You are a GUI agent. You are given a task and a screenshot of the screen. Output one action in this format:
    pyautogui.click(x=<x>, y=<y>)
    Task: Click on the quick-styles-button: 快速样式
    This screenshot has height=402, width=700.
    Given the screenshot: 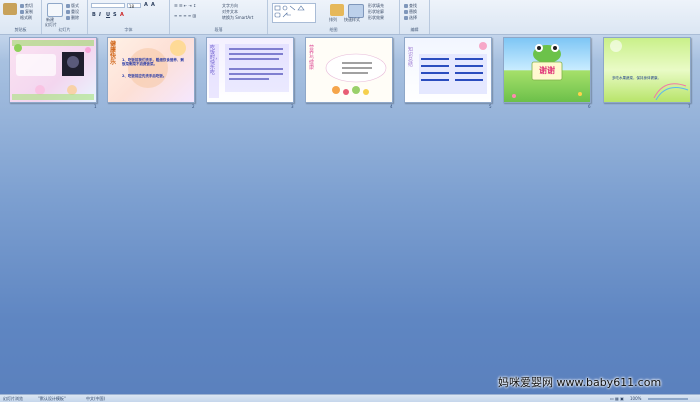 What is the action you would take?
    pyautogui.click(x=352, y=20)
    